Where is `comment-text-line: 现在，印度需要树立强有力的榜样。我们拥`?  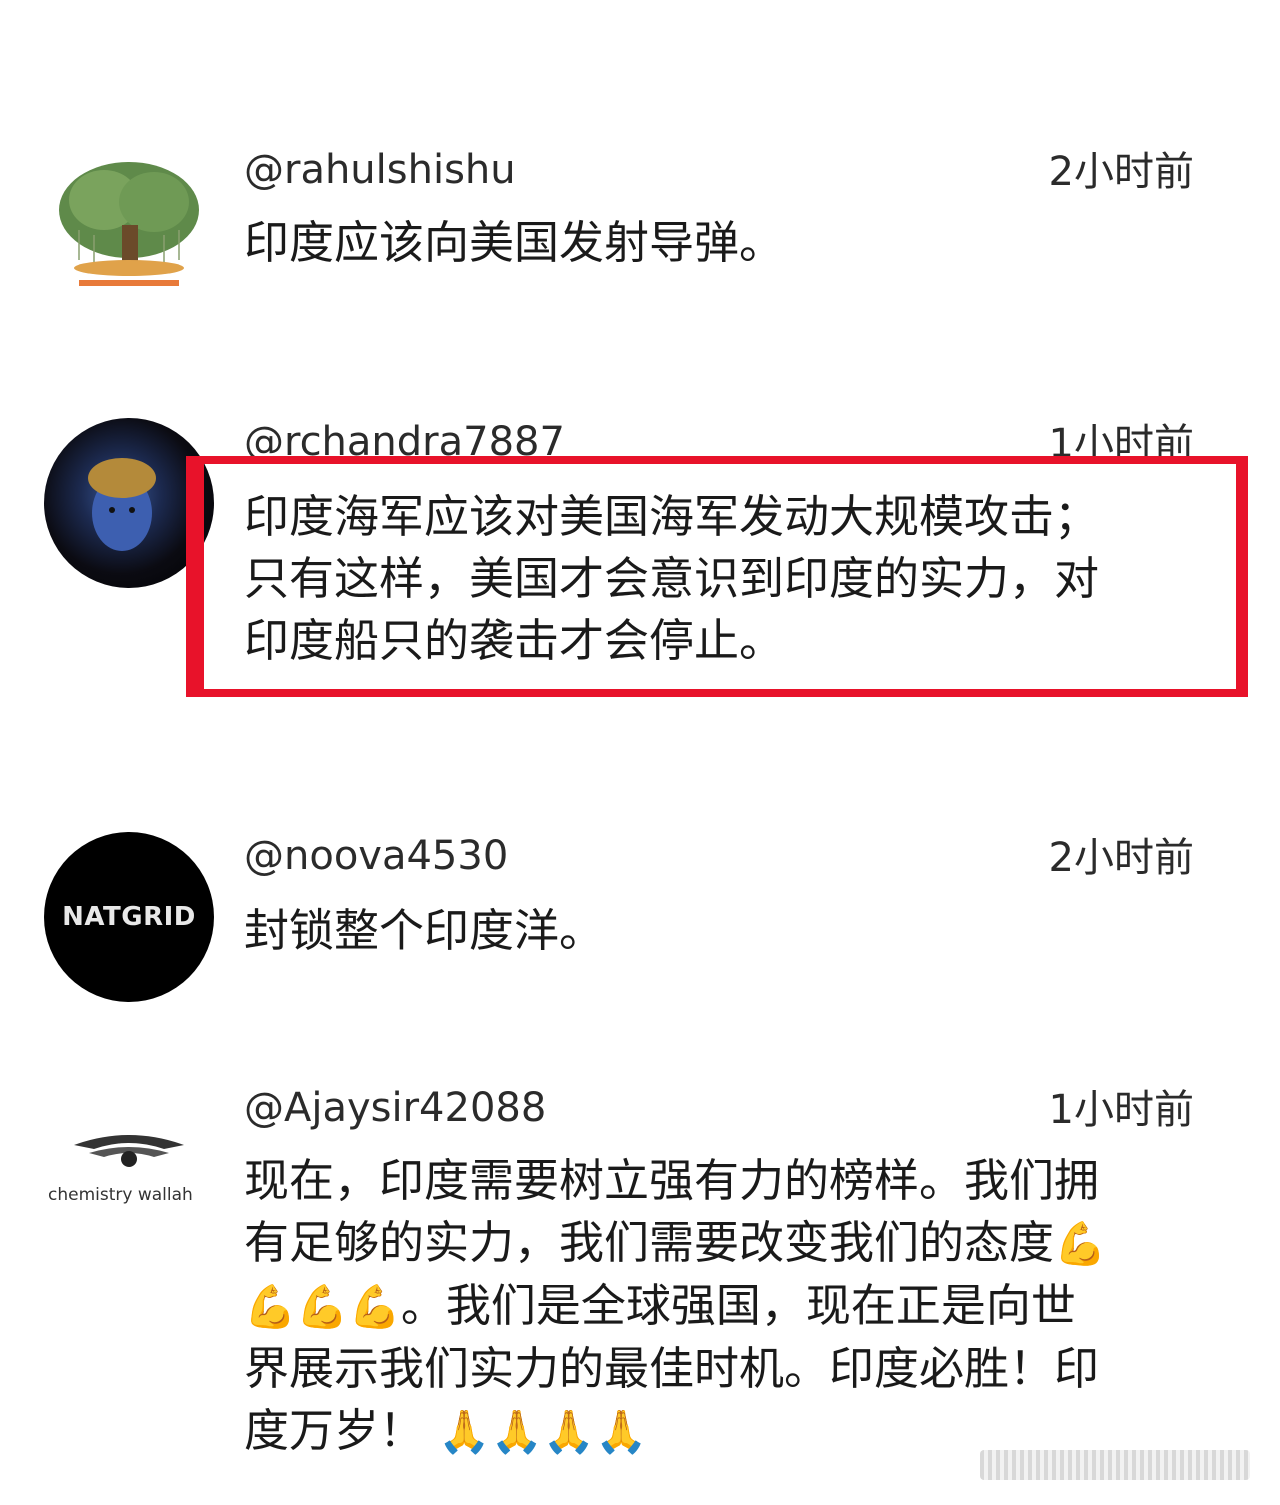
comment-text-line: 现在，印度需要树立强有力的榜样。我们拥 is located at coordinates (672, 1180).